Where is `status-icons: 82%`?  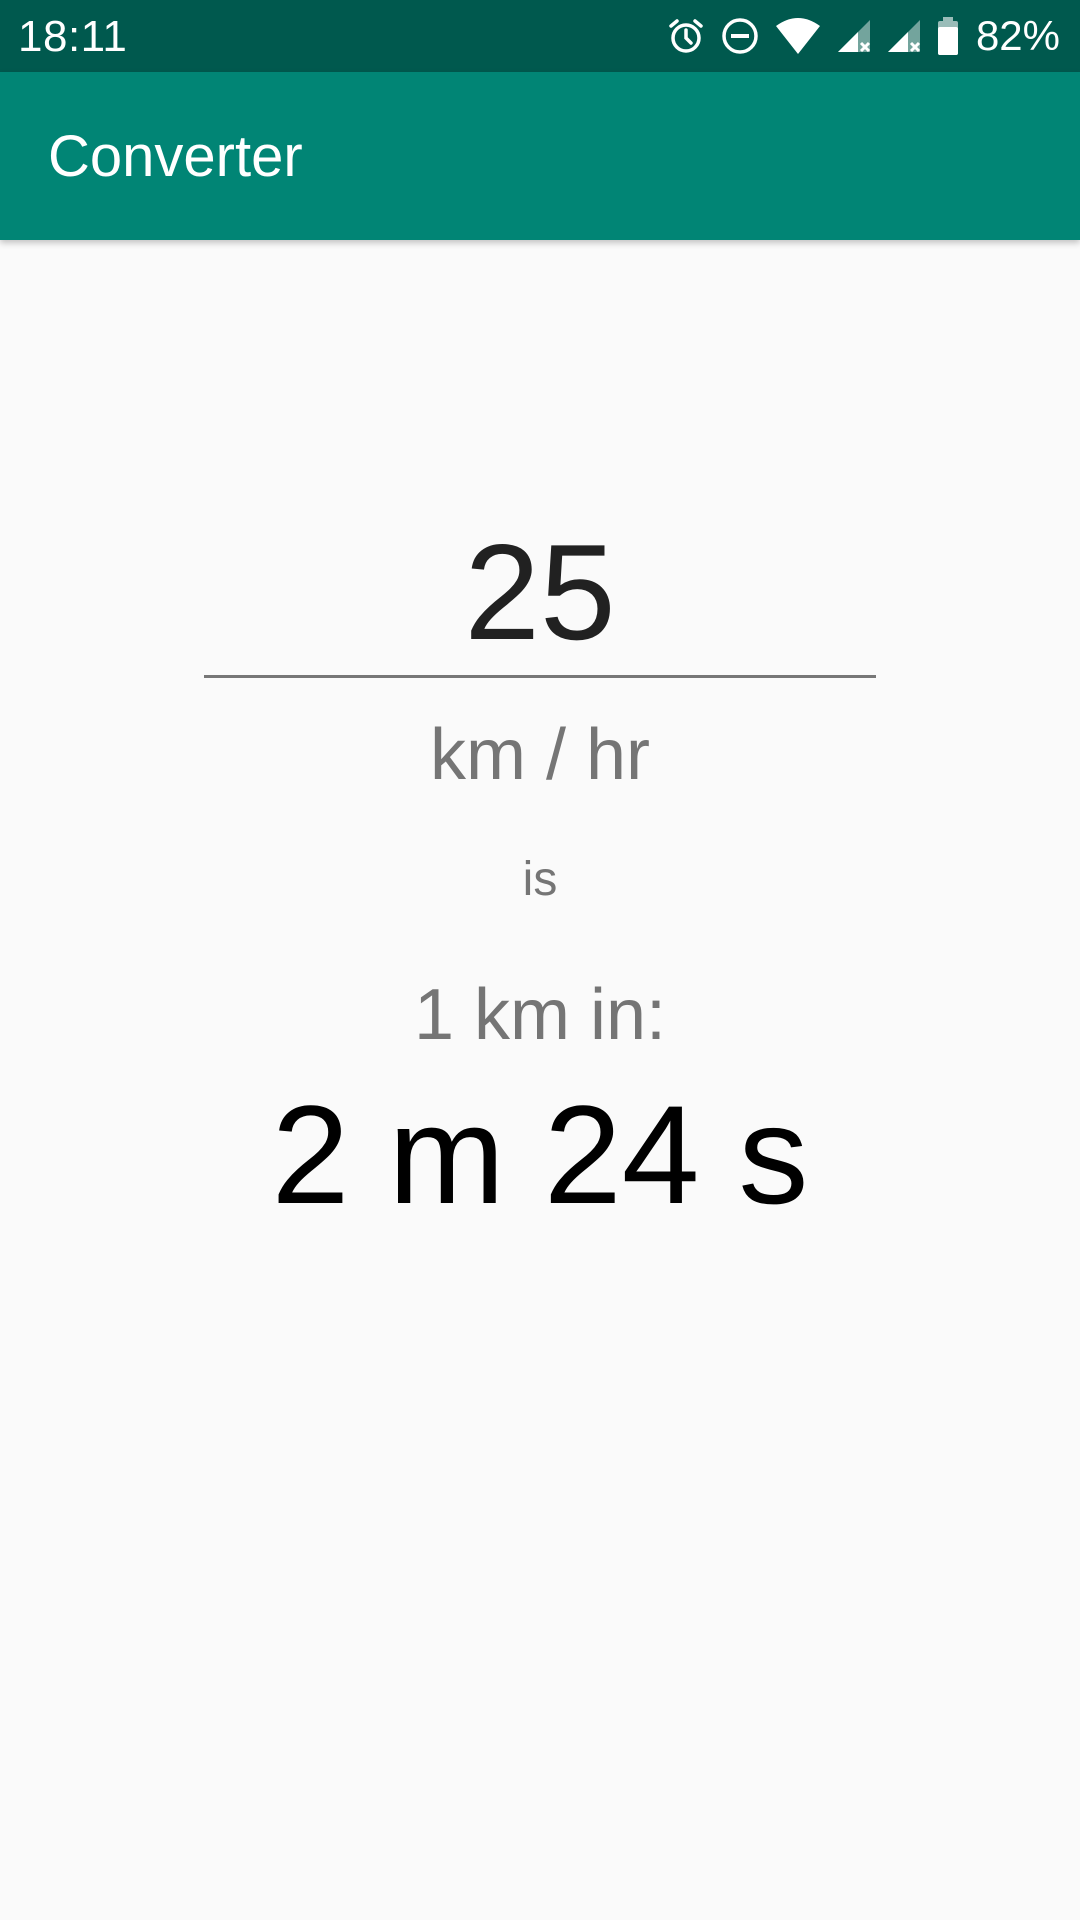
status-icons: 82% is located at coordinates (863, 36).